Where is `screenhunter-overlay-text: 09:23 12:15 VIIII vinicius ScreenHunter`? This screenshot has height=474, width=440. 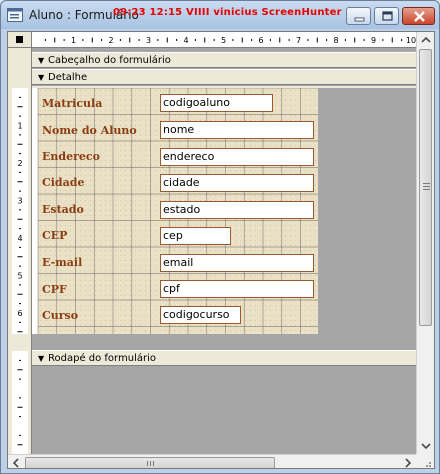 screenhunter-overlay-text: 09:23 12:15 VIIII vinicius ScreenHunter is located at coordinates (227, 12).